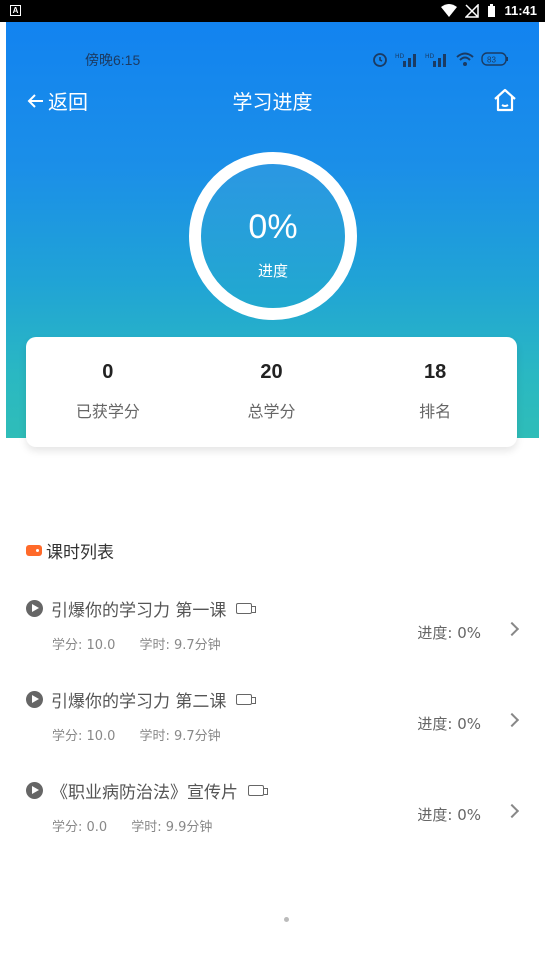 Image resolution: width=545 pixels, height=972 pixels. Describe the element at coordinates (139, 702) in the screenshot. I see `lesson-title: 引爆你的学习力 第二课` at that location.